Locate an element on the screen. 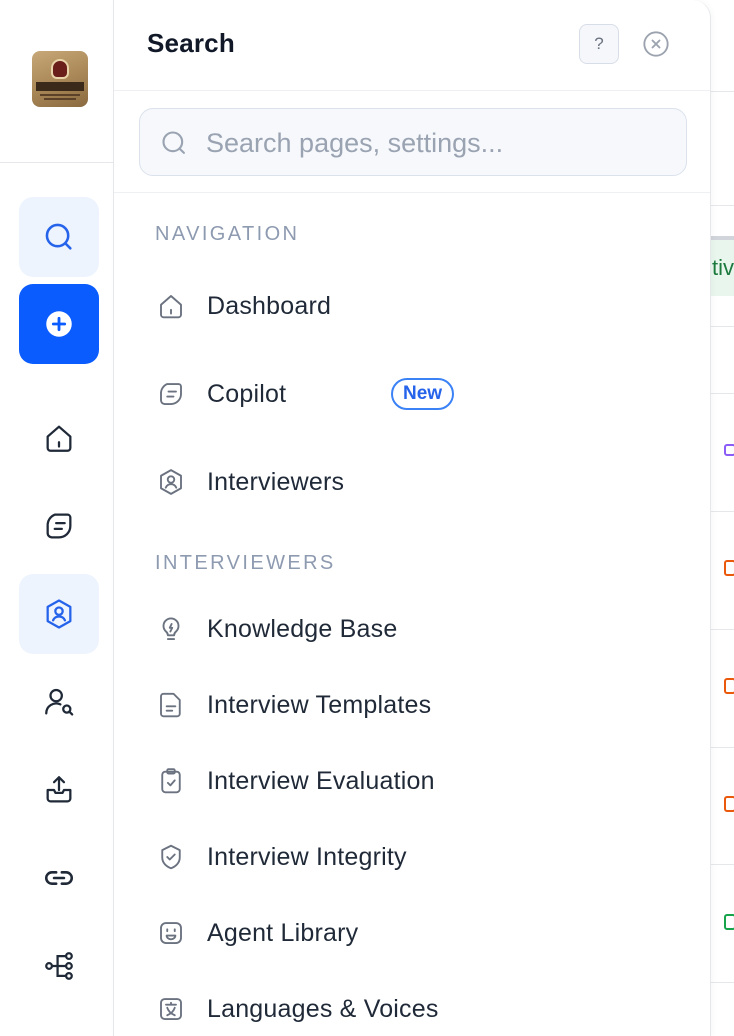 The image size is (734, 1036). robot-face-icon is located at coordinates (171, 933).